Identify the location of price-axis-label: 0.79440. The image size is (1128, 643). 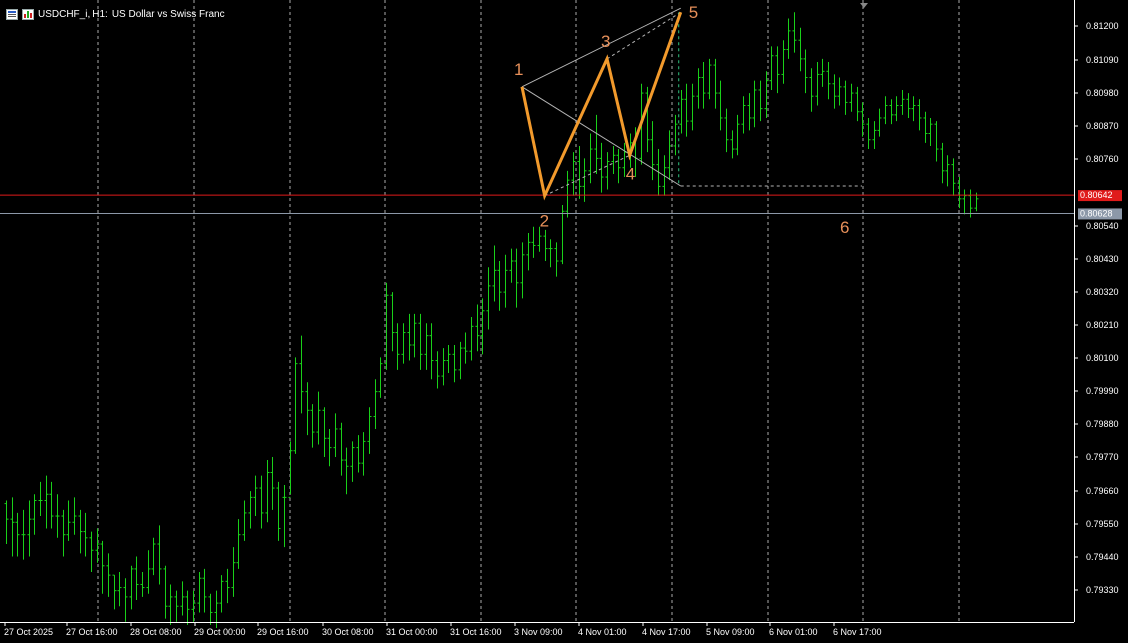
(1102, 557).